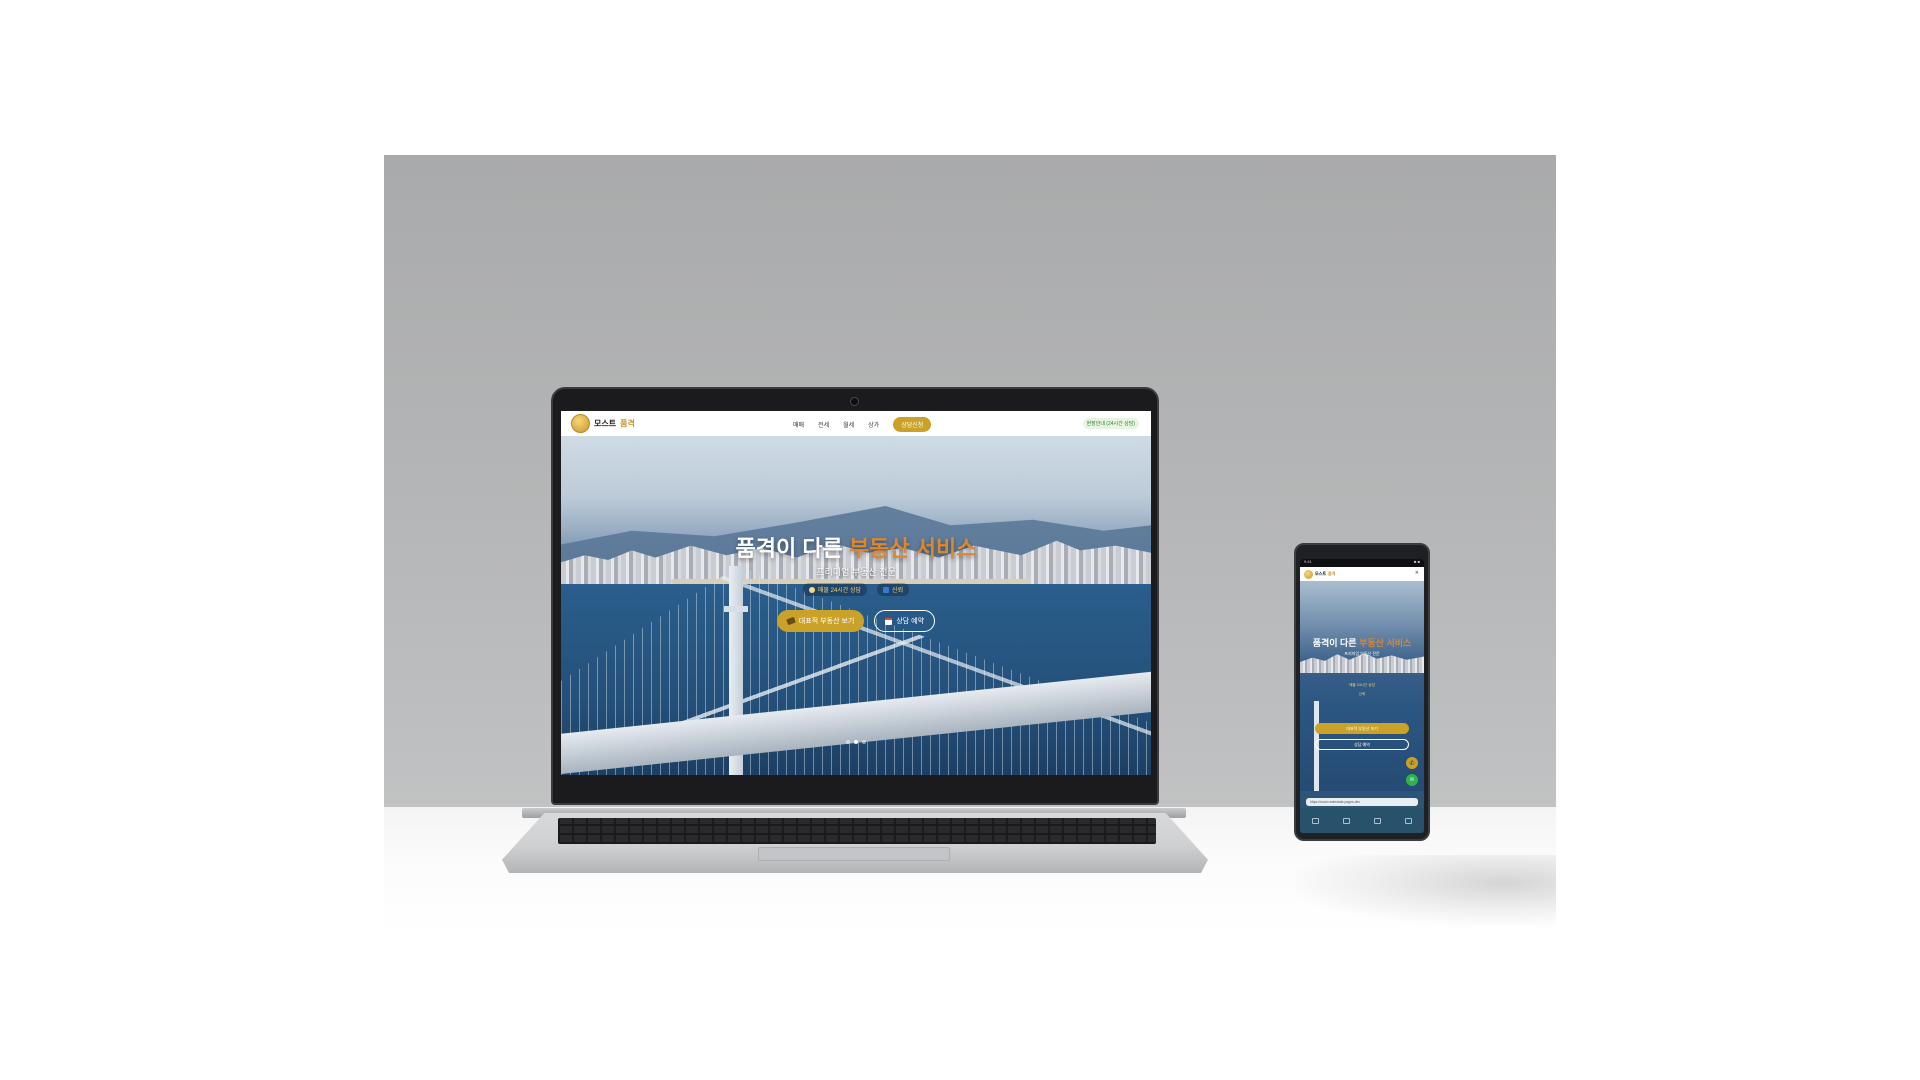 The image size is (1920, 1080). What do you see at coordinates (898, 591) in the screenshot?
I see `hero-badge-trust-label: 신뢰` at bounding box center [898, 591].